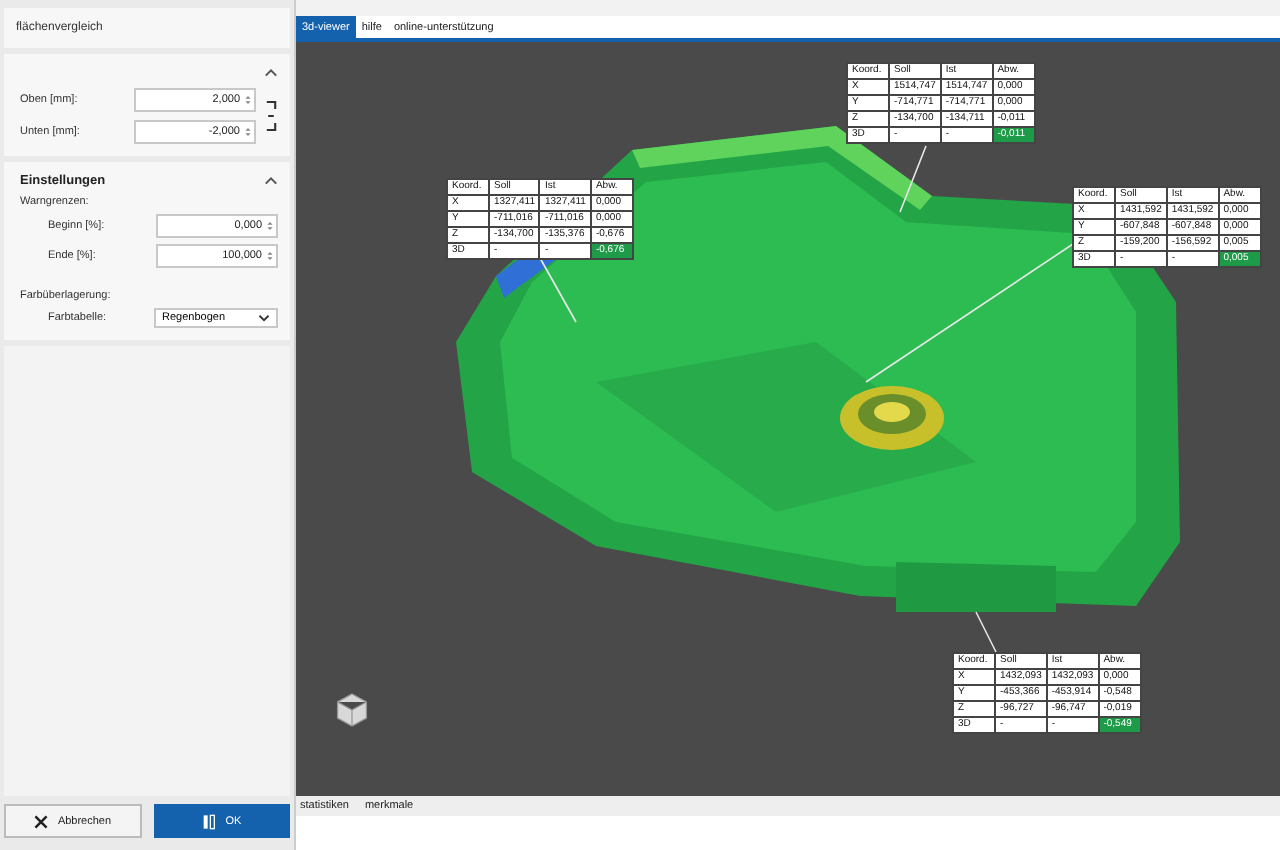 Image resolution: width=1280 pixels, height=850 pixels. What do you see at coordinates (352, 710) in the screenshot?
I see `view-cube-icon` at bounding box center [352, 710].